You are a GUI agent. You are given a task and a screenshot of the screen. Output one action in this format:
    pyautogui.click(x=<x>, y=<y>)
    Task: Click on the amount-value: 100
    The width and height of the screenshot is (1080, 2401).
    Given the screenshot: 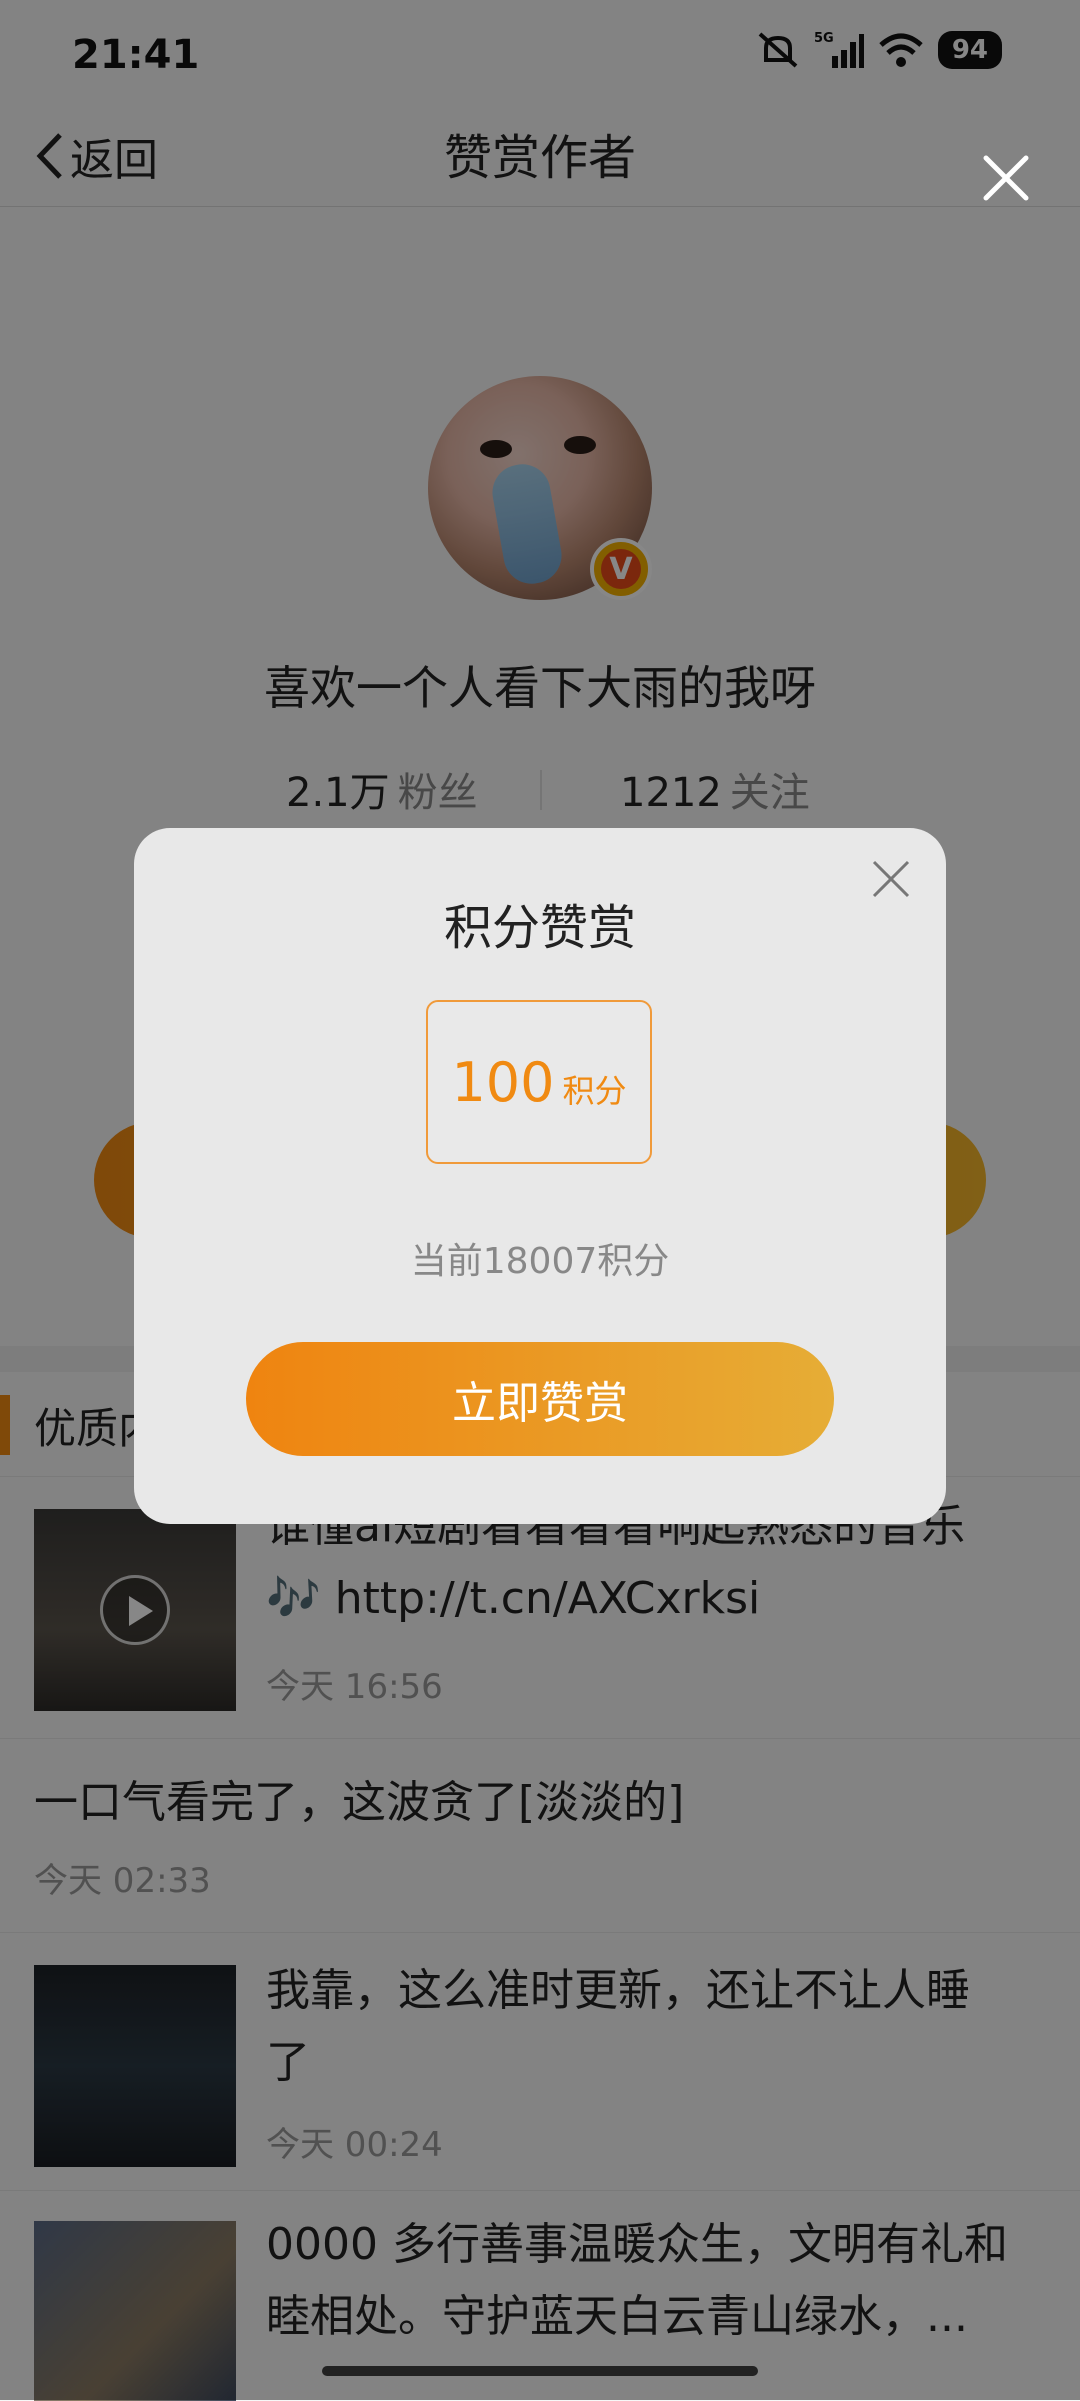 What is the action you would take?
    pyautogui.click(x=503, y=1082)
    